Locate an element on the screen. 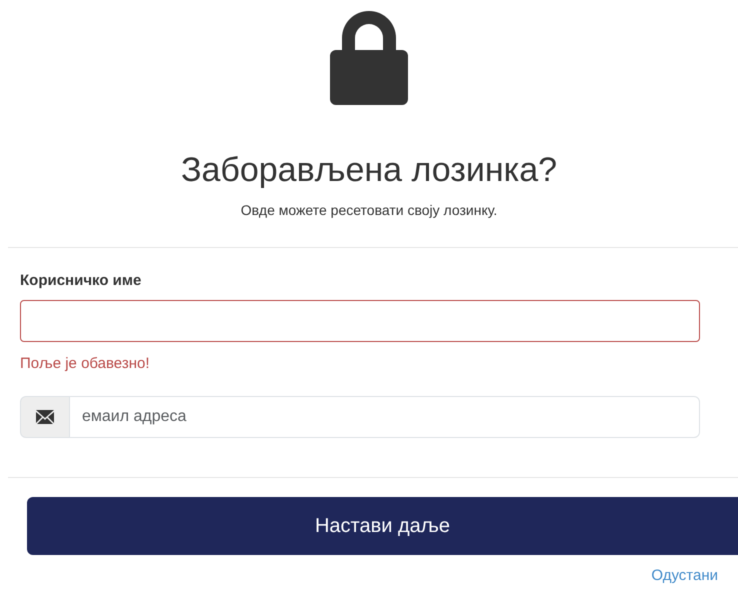 The image size is (738, 593). field-label: Корисничко име is located at coordinates (81, 281).